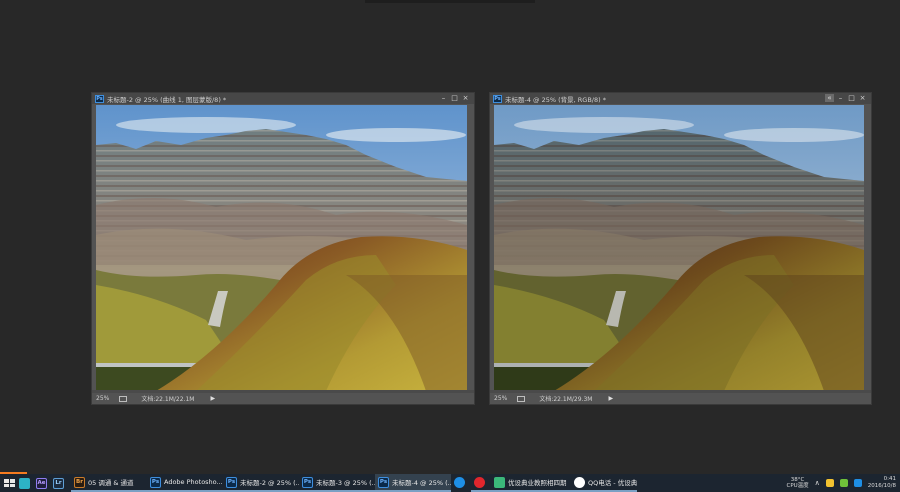 The image size is (900, 492). Describe the element at coordinates (537, 483) in the screenshot. I see `task-label: 优设典业教照相四期` at that location.